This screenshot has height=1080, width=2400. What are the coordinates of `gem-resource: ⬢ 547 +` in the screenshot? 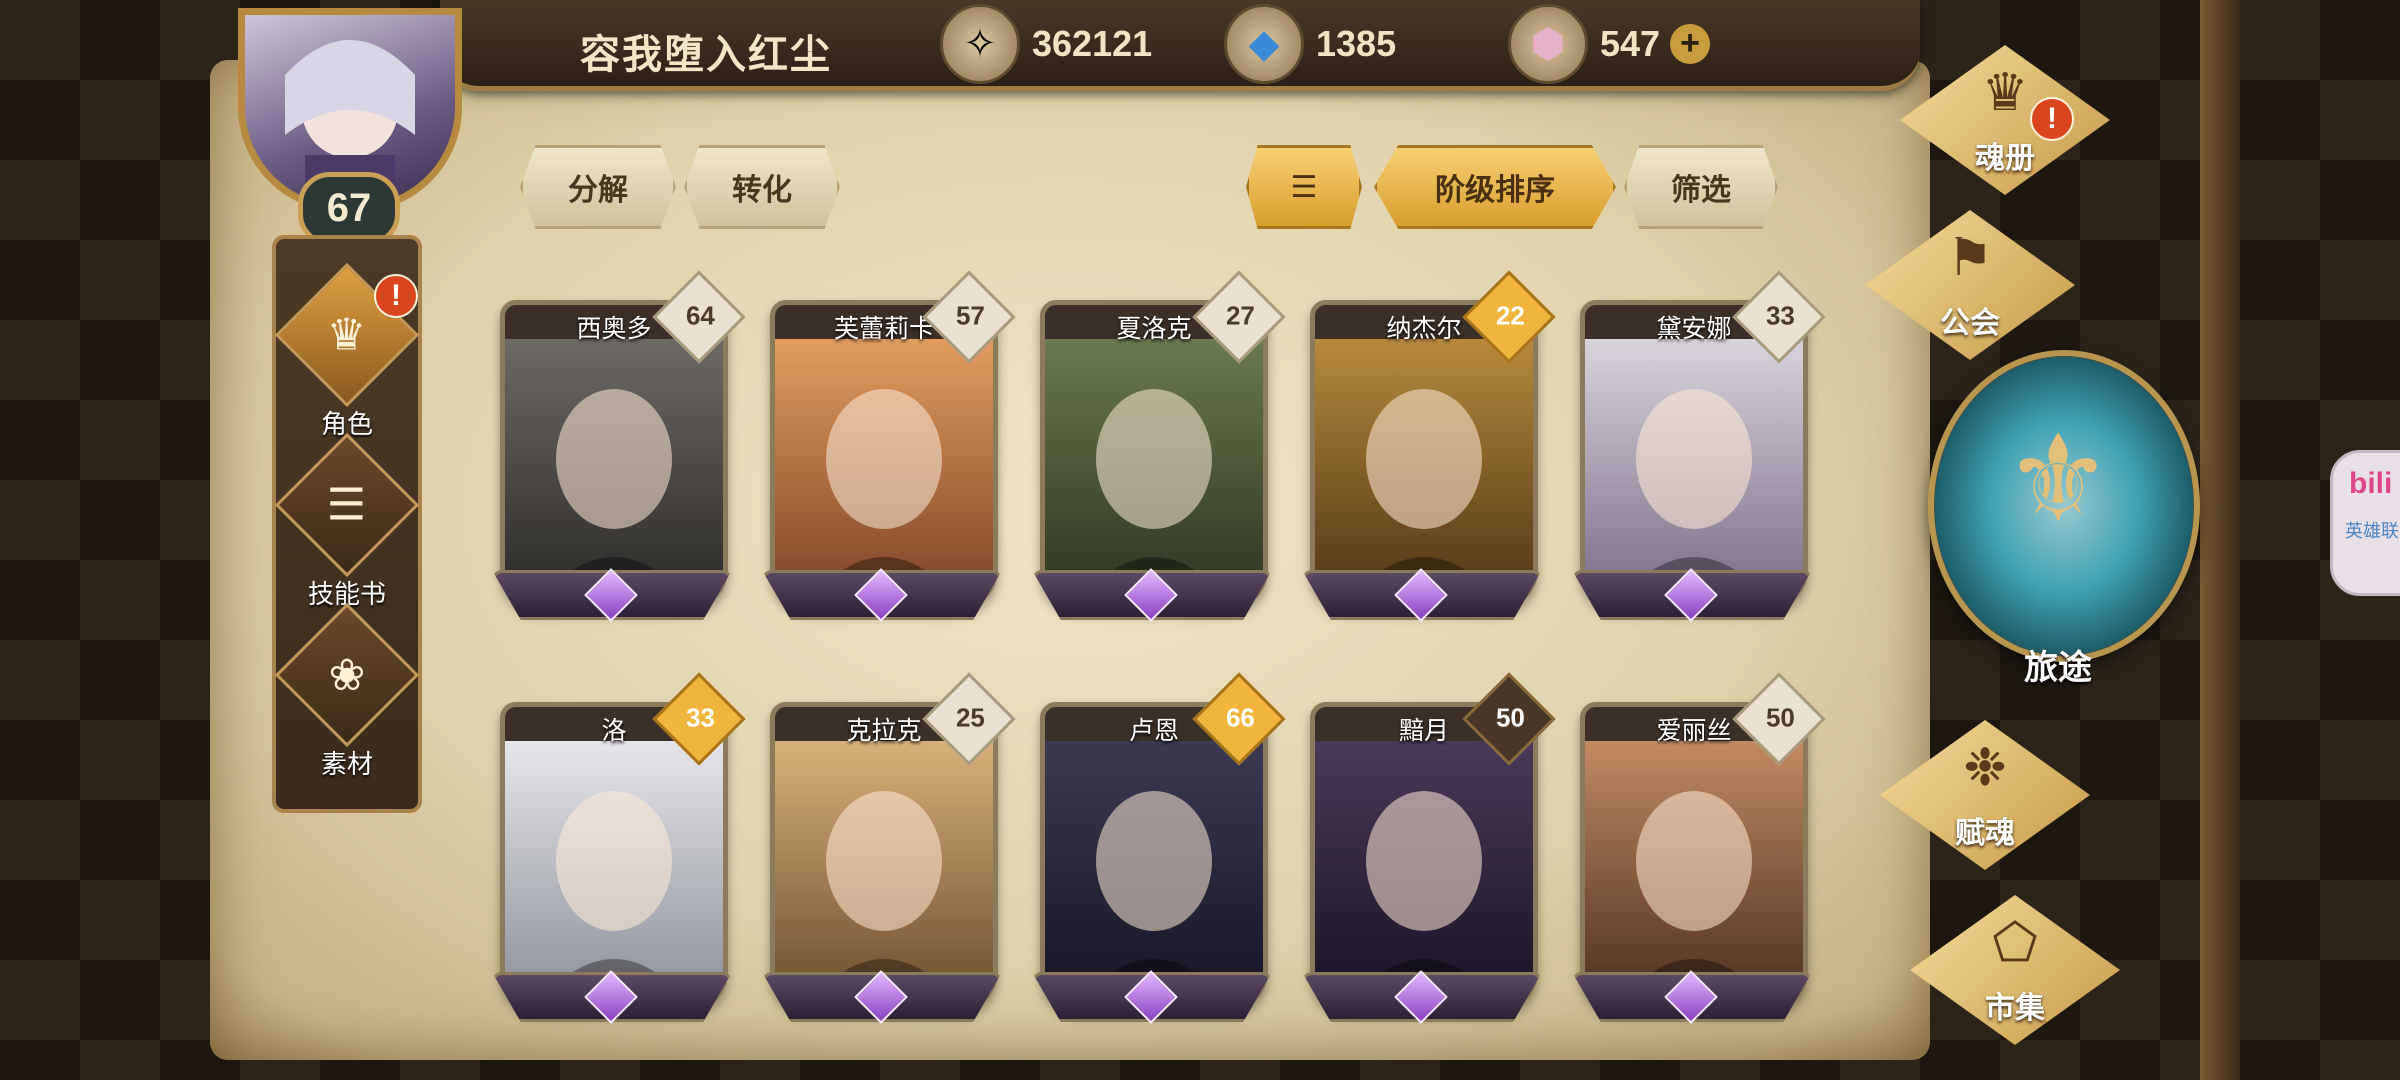 It's located at (1609, 44).